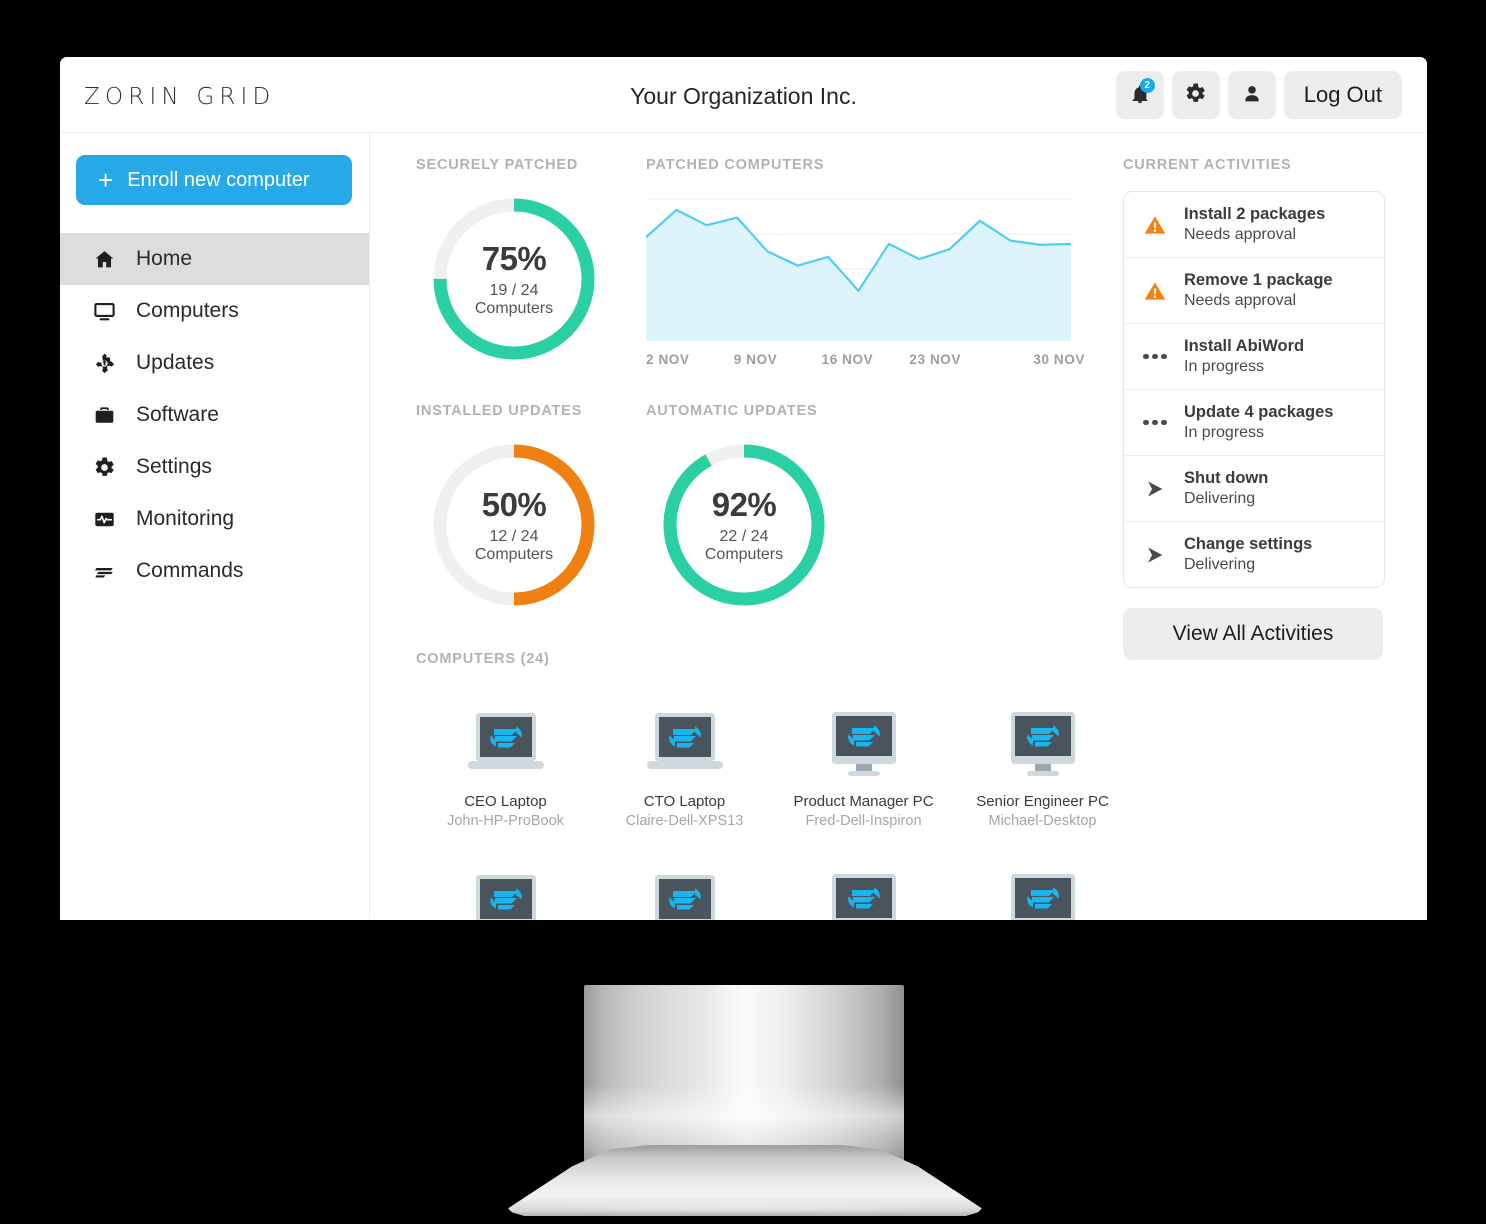 The width and height of the screenshot is (1486, 1224). Describe the element at coordinates (214, 259) in the screenshot. I see `sidebar-item-home: Home` at that location.